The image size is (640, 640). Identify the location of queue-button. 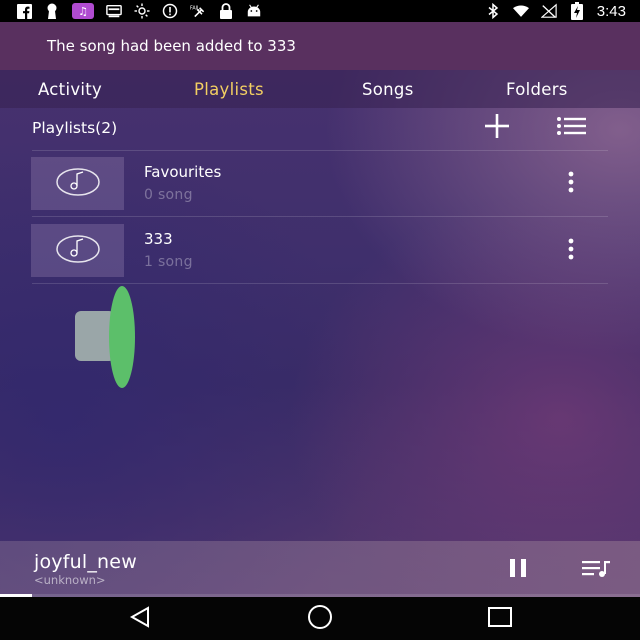
(596, 570).